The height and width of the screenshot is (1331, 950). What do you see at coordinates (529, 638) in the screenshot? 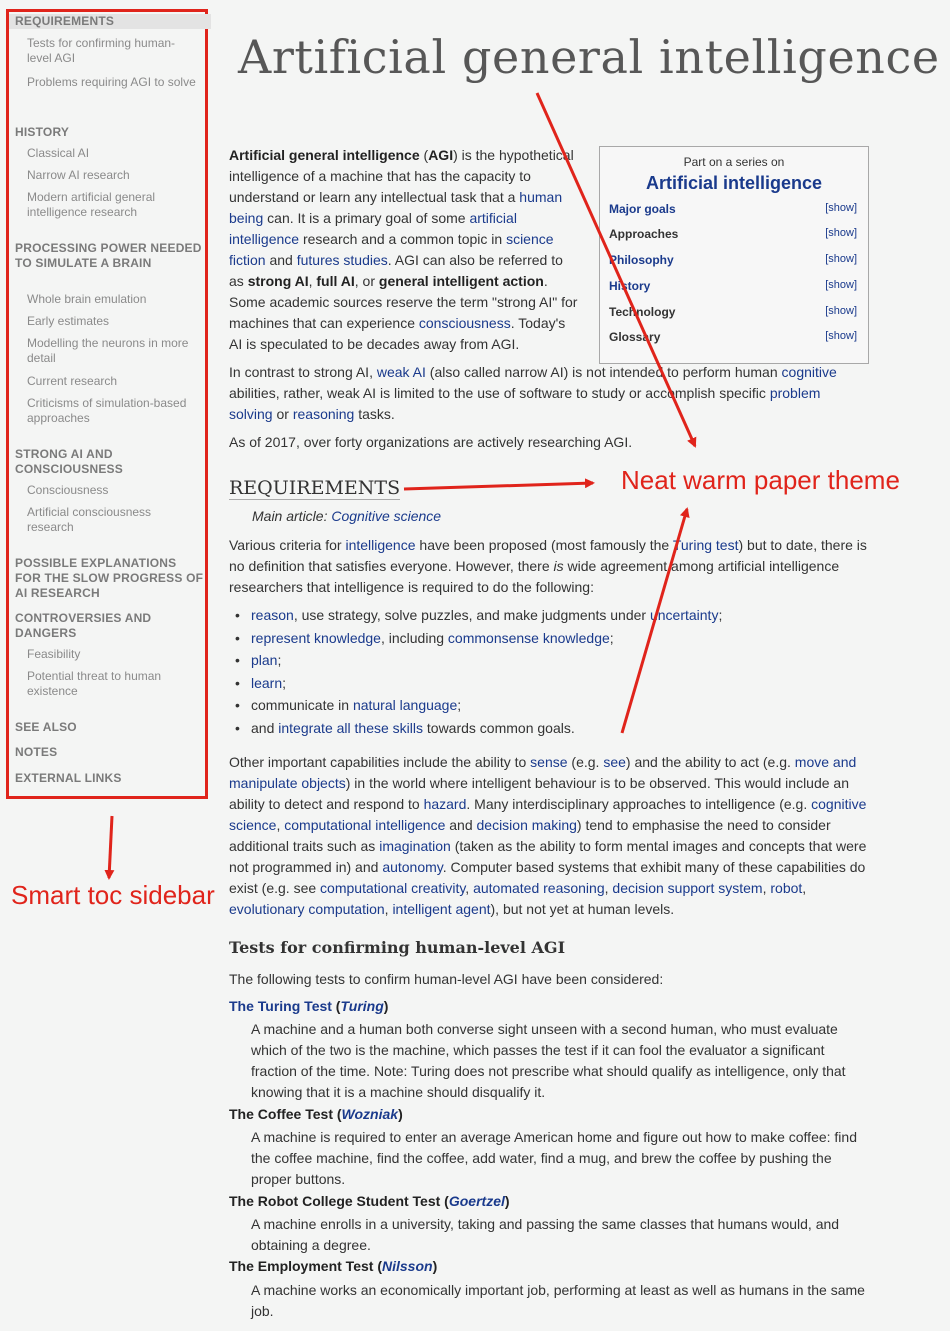
I see `requirement-link: commonsense knowledge` at bounding box center [529, 638].